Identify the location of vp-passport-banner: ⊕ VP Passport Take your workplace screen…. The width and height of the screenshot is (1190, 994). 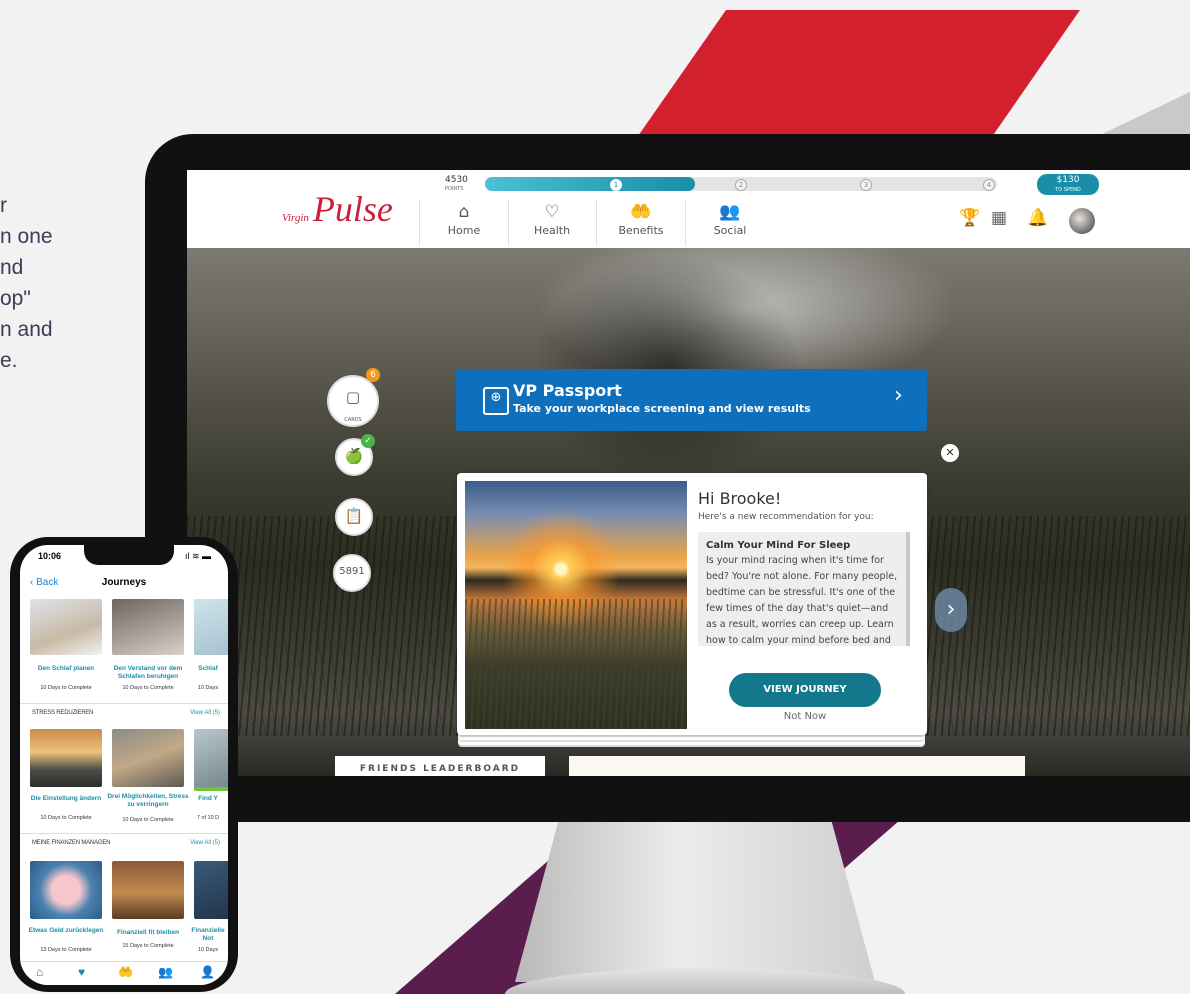
(691, 400).